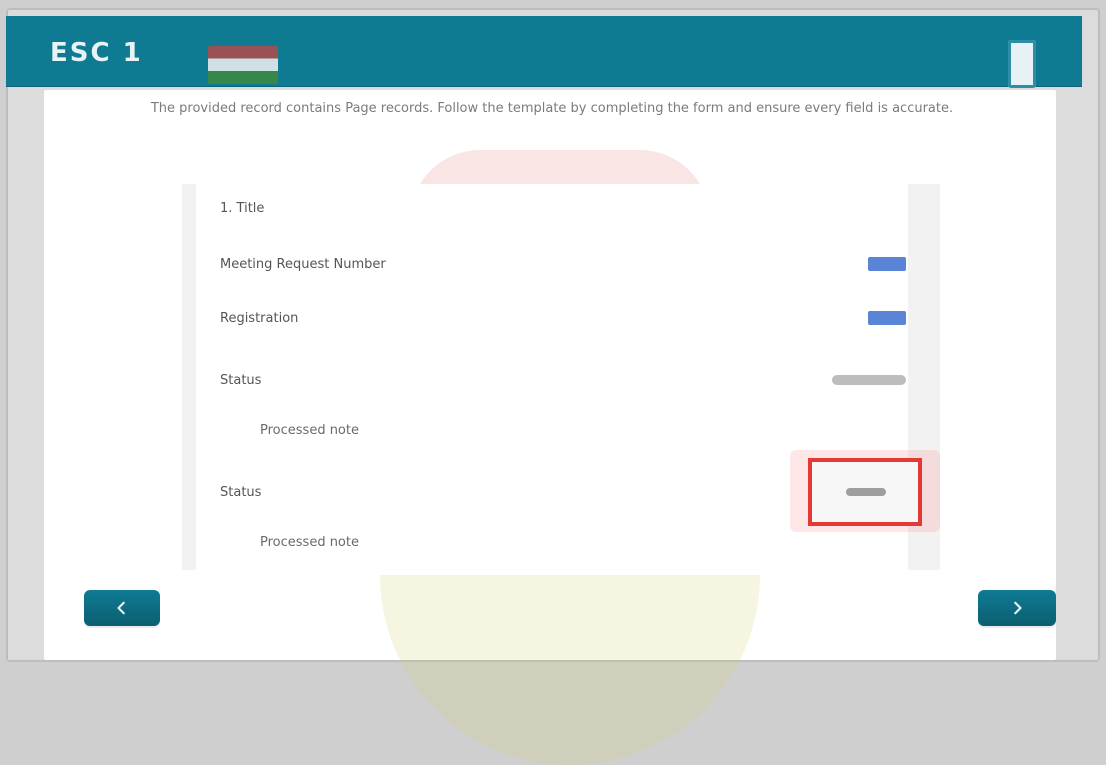 The height and width of the screenshot is (765, 1106). I want to click on arrow-left-icon, so click(122, 608).